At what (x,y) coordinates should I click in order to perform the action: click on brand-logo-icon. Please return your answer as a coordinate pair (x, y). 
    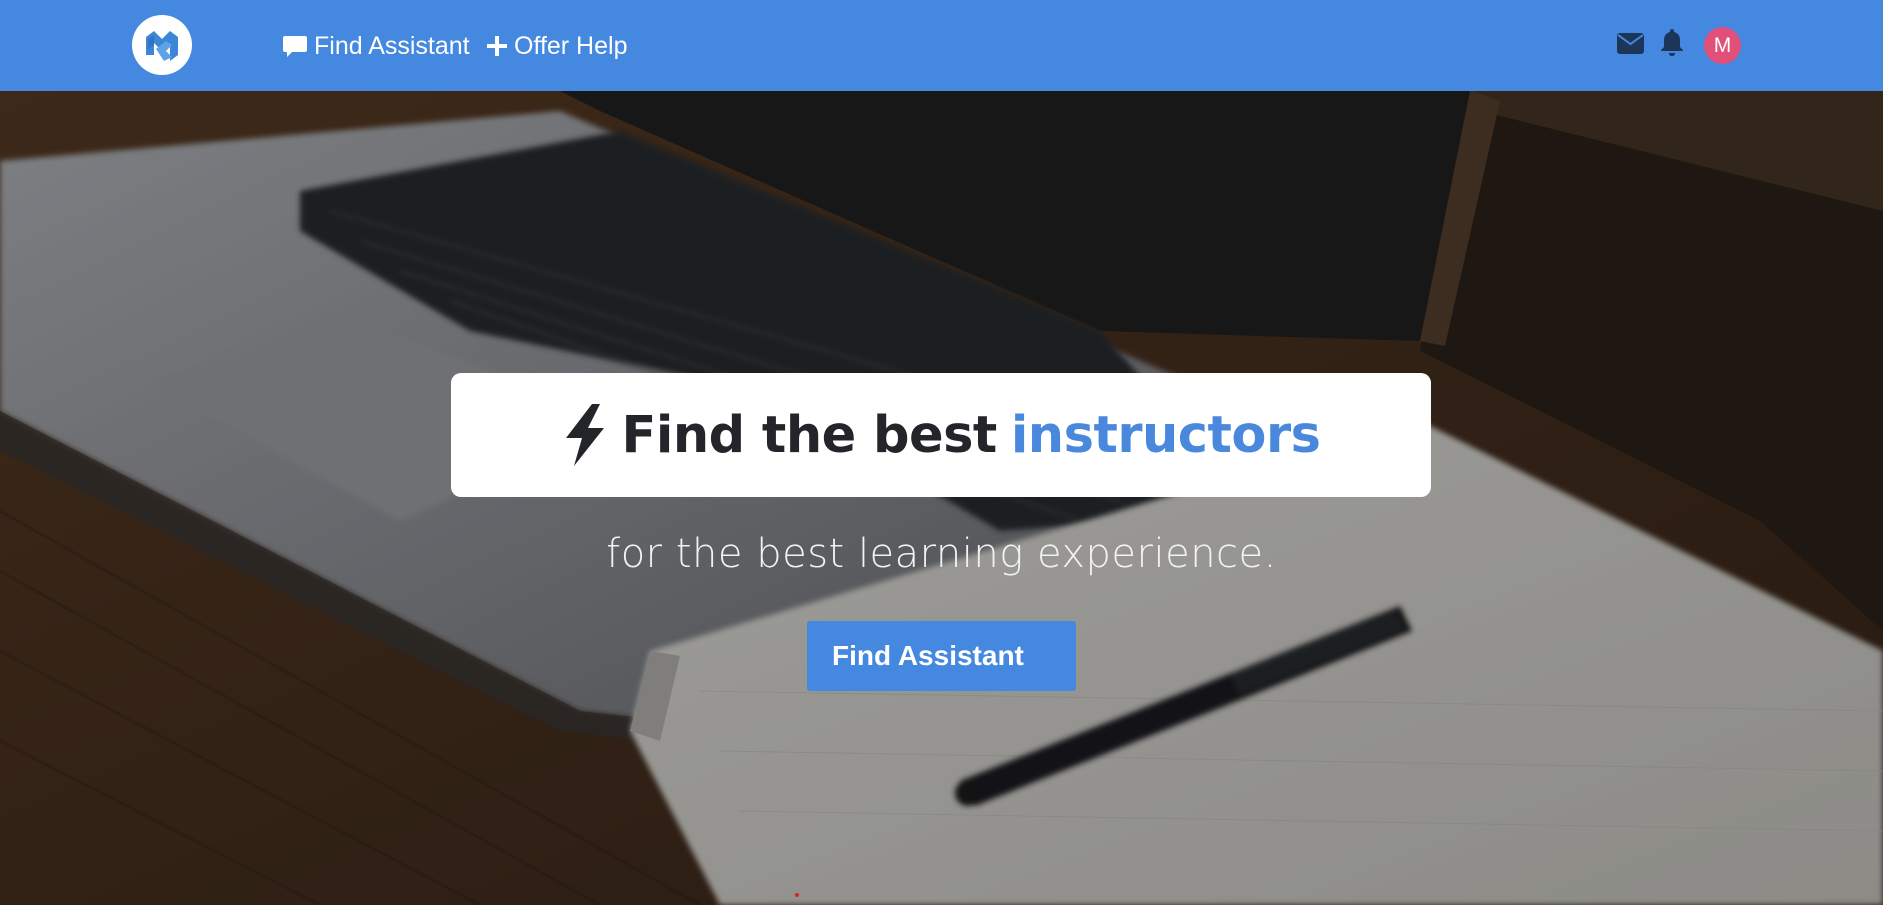
    Looking at the image, I should click on (162, 45).